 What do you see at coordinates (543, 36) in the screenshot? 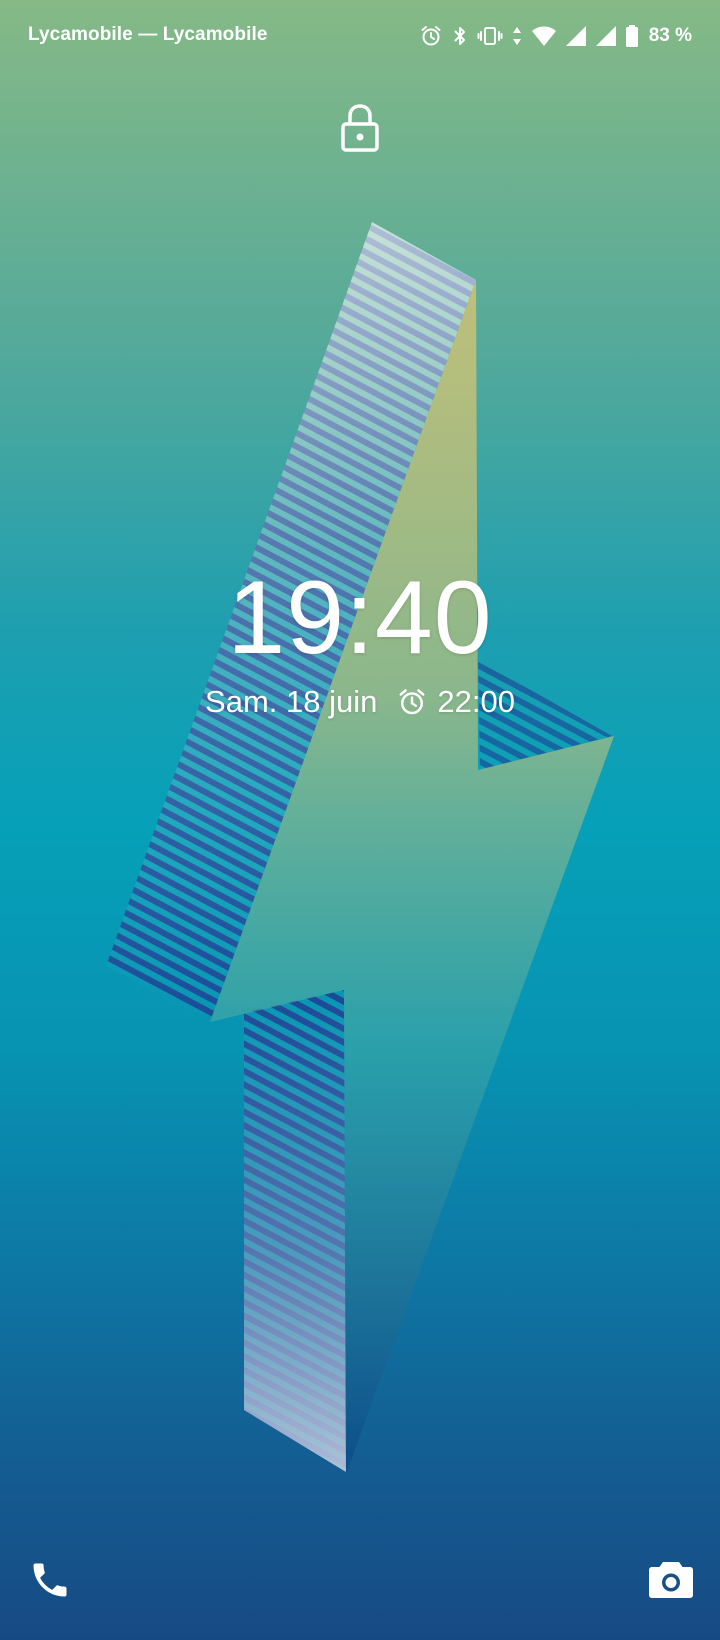
I see `wifi-icon` at bounding box center [543, 36].